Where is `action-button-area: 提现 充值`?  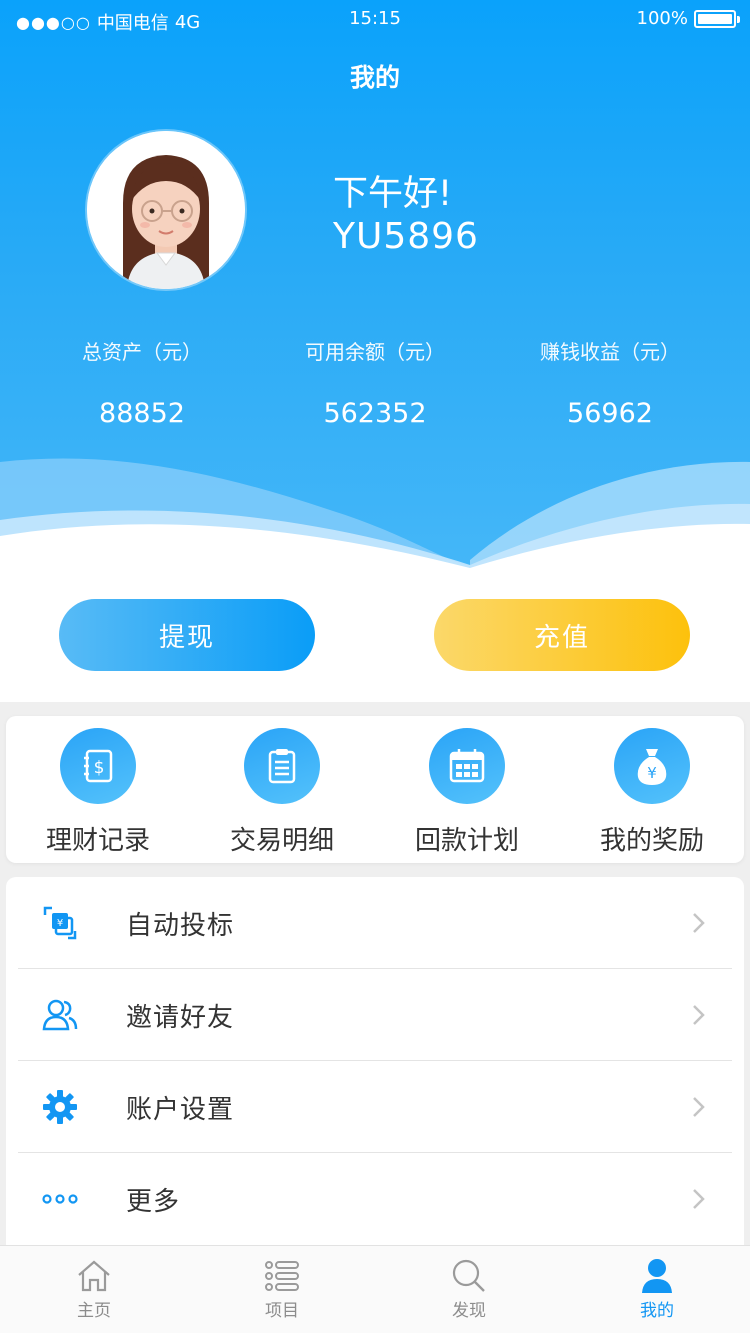
action-button-area: 提现 充值 is located at coordinates (375, 638).